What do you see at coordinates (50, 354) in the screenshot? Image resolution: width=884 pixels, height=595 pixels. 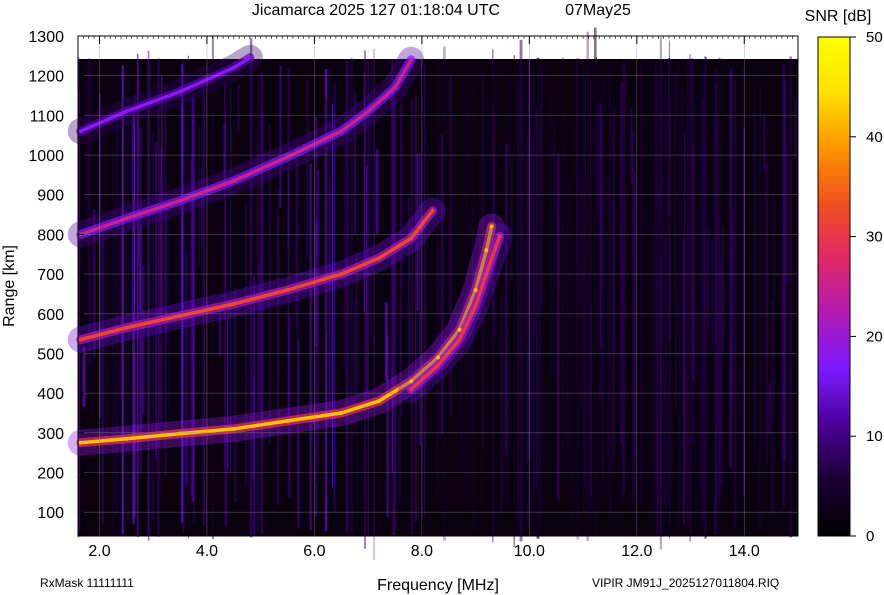 I see `y-tick-label: 500` at bounding box center [50, 354].